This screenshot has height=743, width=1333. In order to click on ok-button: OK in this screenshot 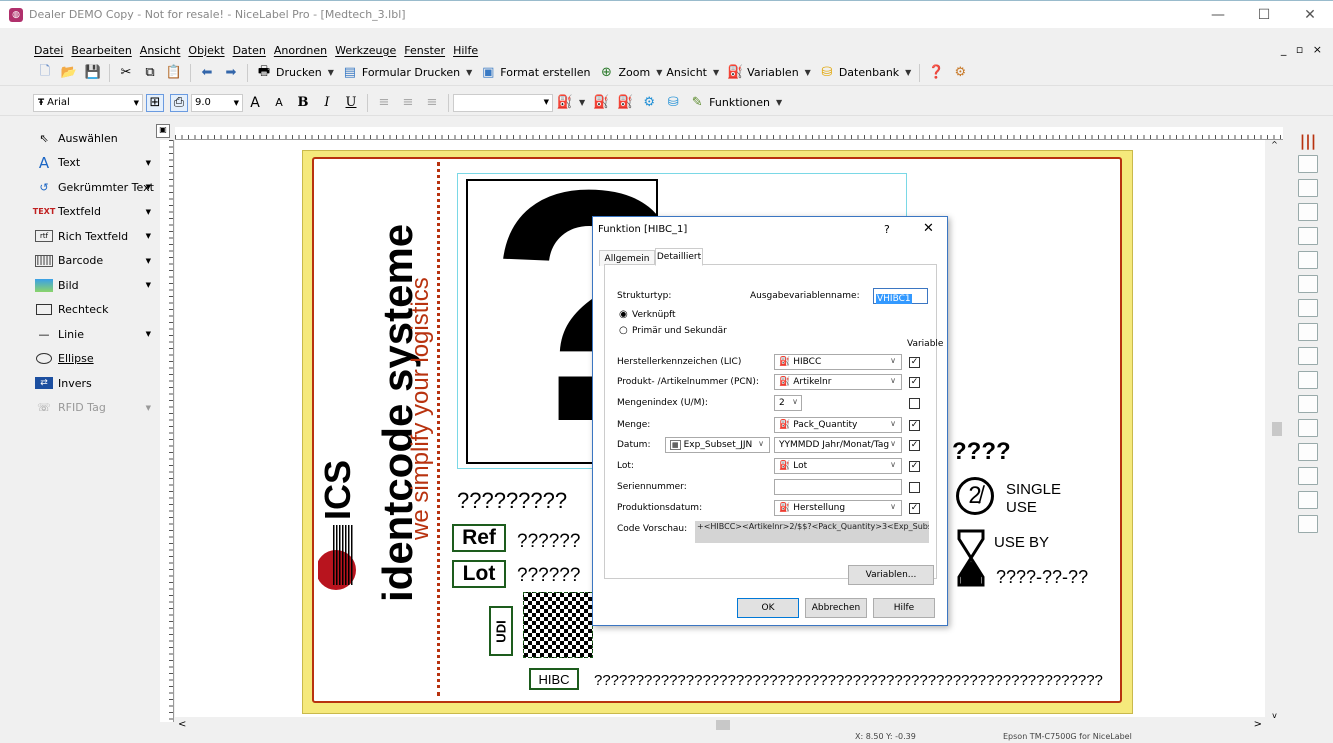, I will do `click(768, 608)`.